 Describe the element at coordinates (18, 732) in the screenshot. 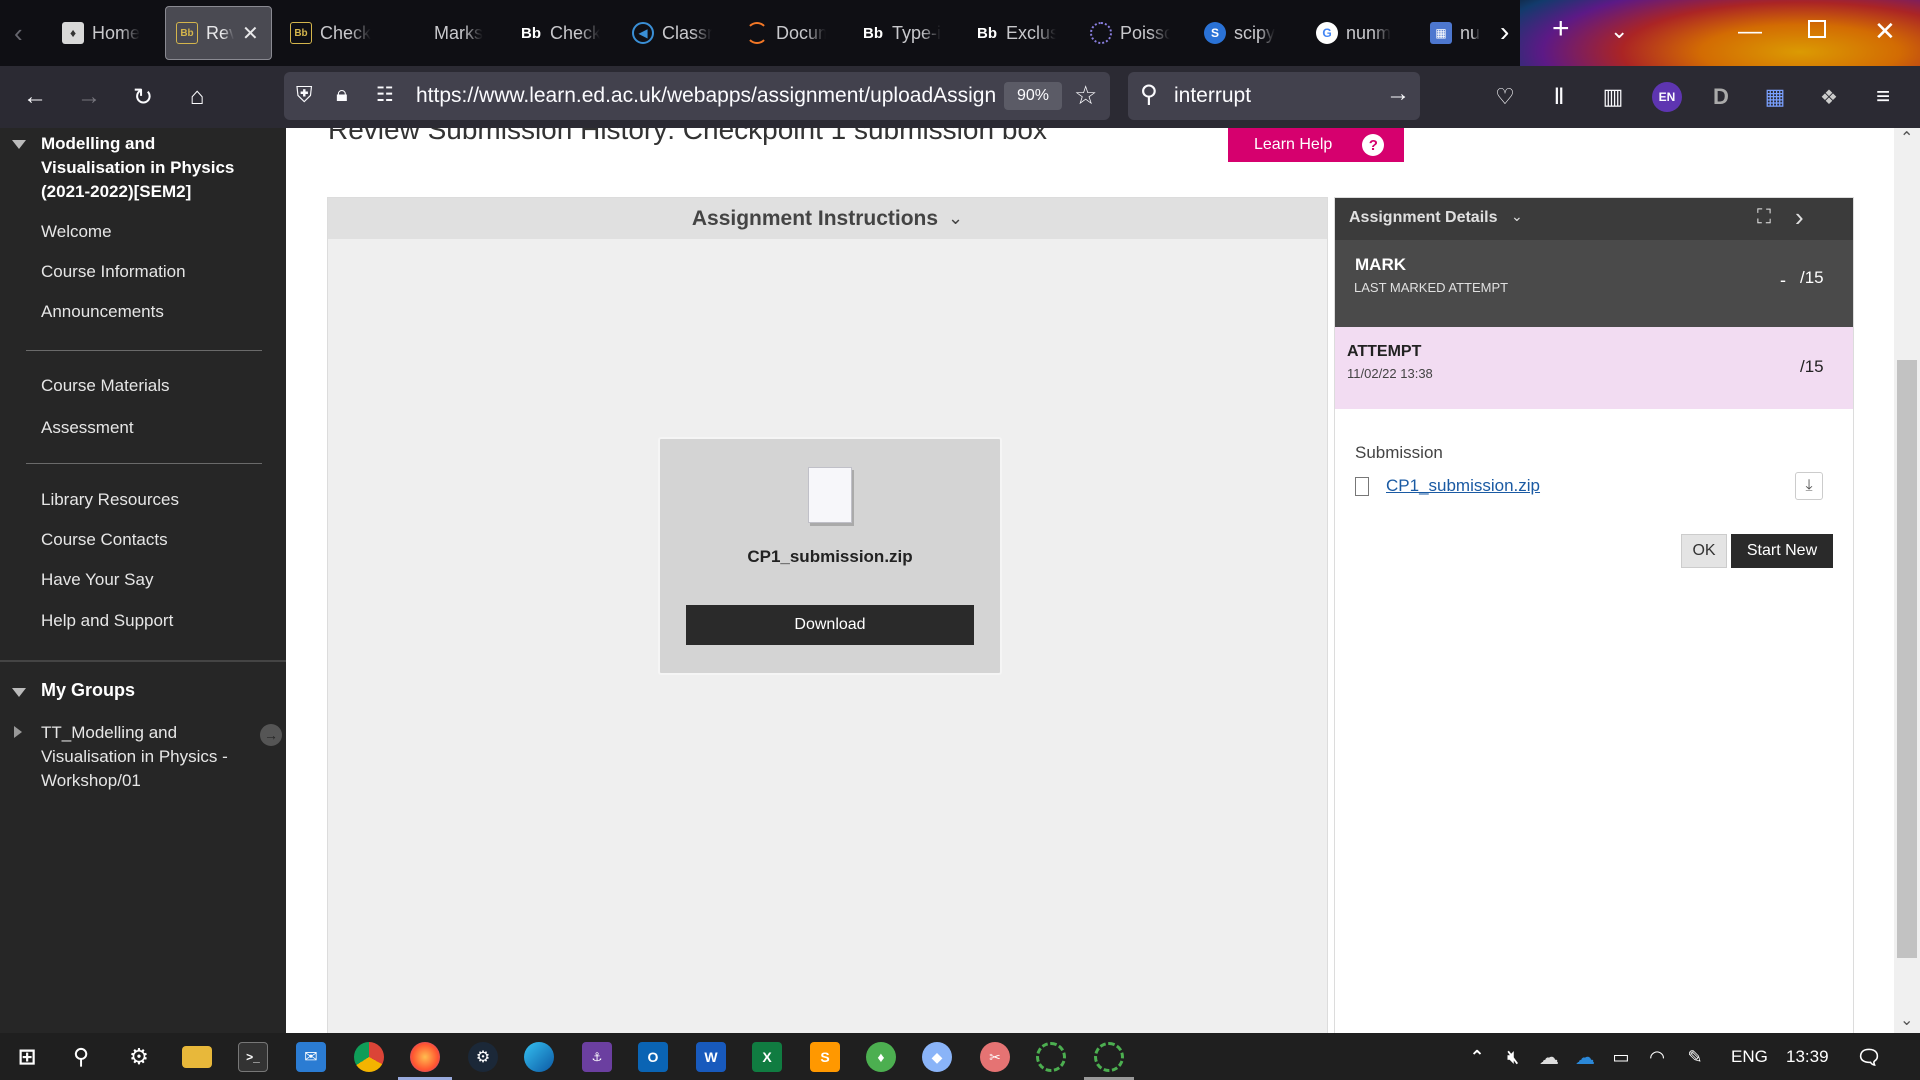

I see `expand-group-triangle-icon` at that location.